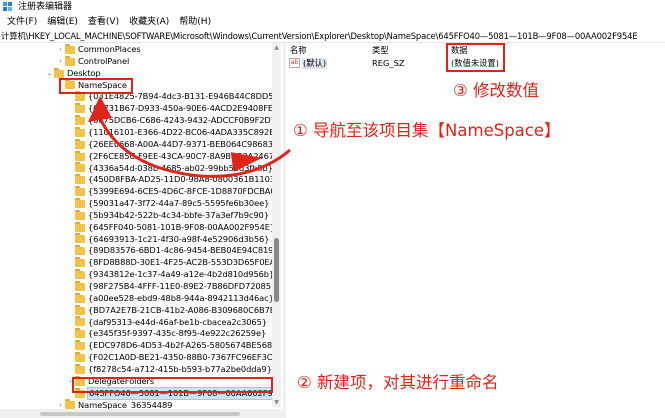  What do you see at coordinates (171, 286) in the screenshot?
I see `tree-item: {98F275B4-4FFF-11E0-89E2-7B86DFD72085}` at bounding box center [171, 286].